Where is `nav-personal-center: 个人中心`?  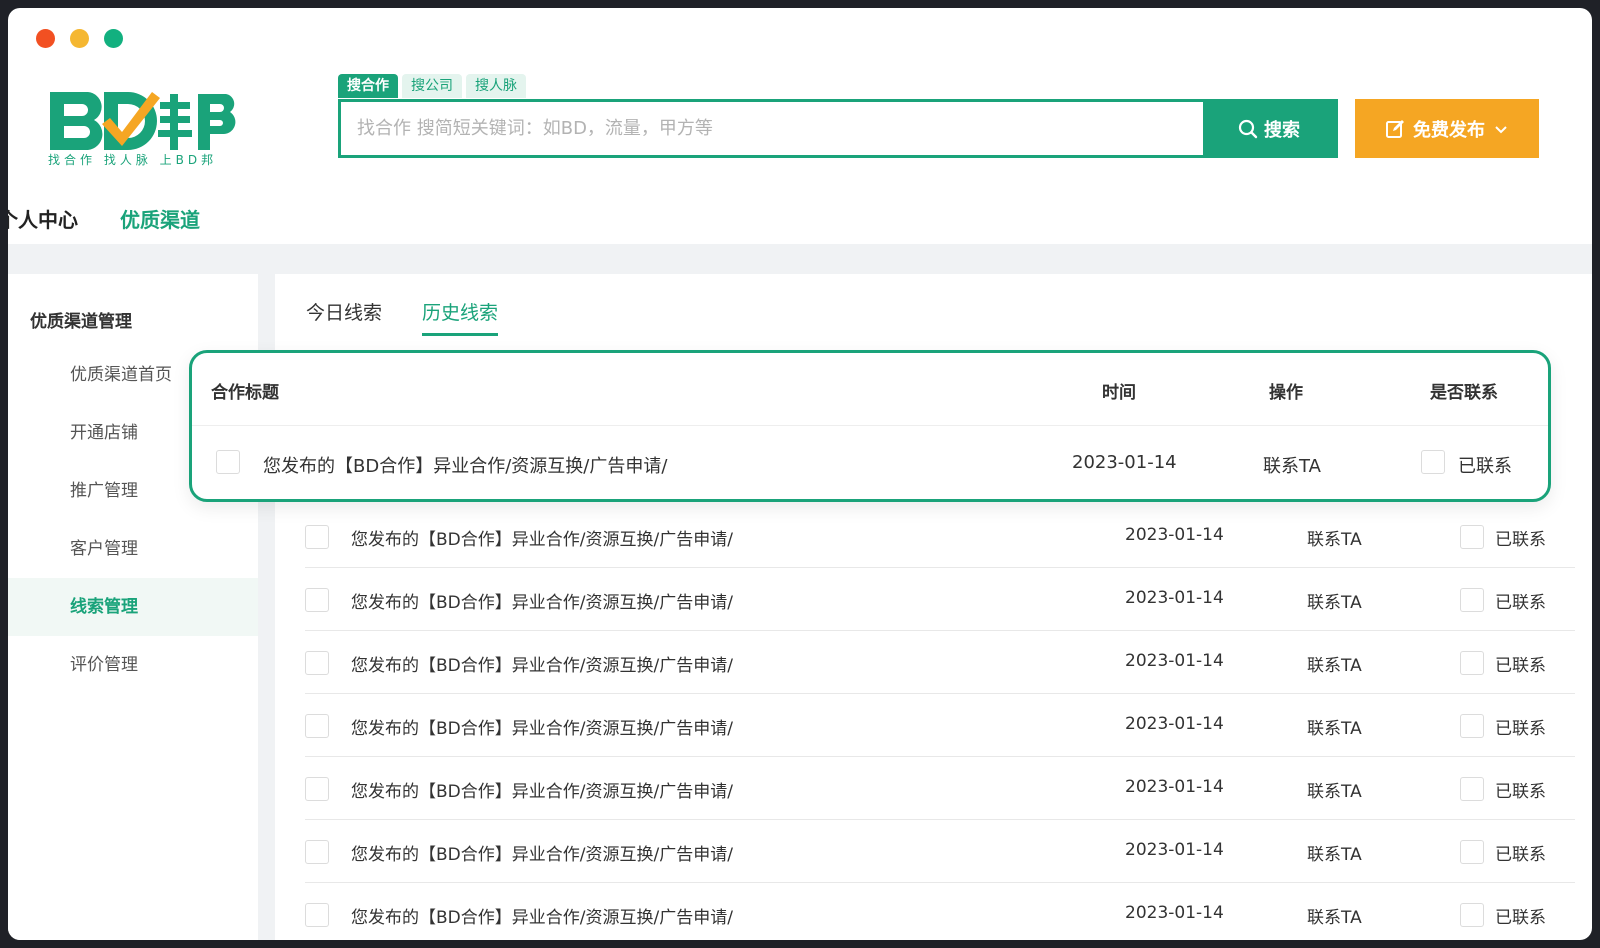
nav-personal-center: 个人中心 is located at coordinates (43, 218).